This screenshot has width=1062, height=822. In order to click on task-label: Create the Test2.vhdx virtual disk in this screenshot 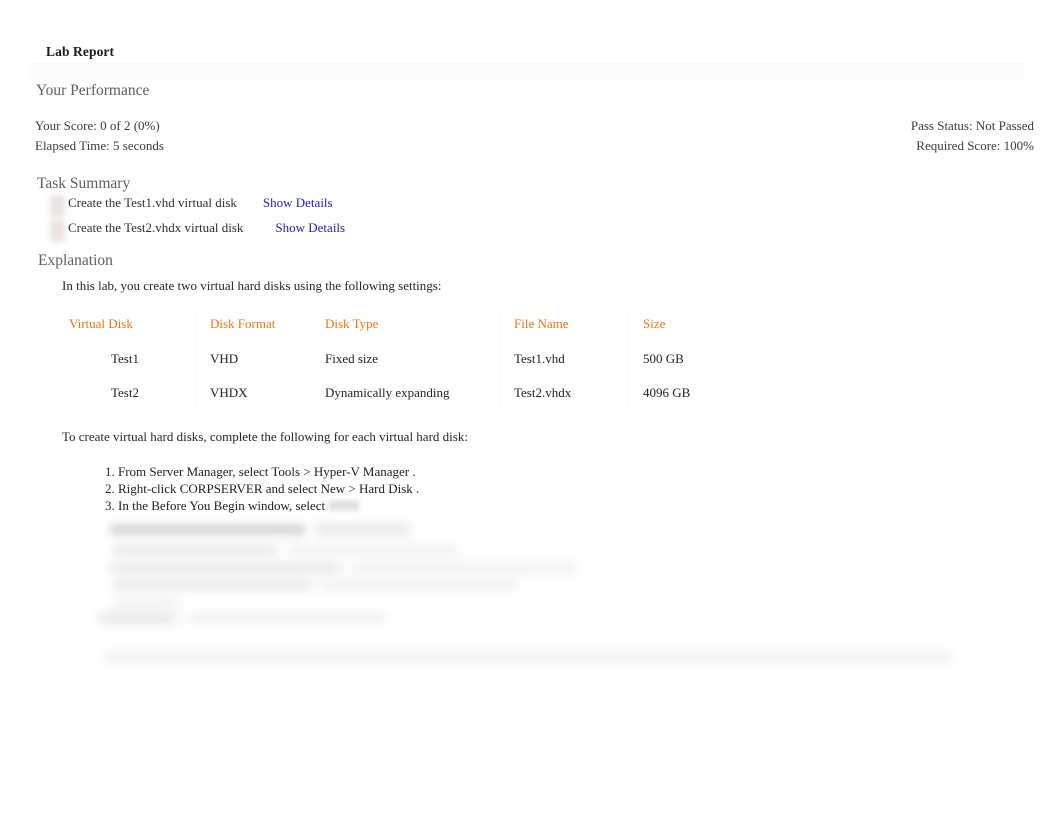, I will do `click(156, 227)`.